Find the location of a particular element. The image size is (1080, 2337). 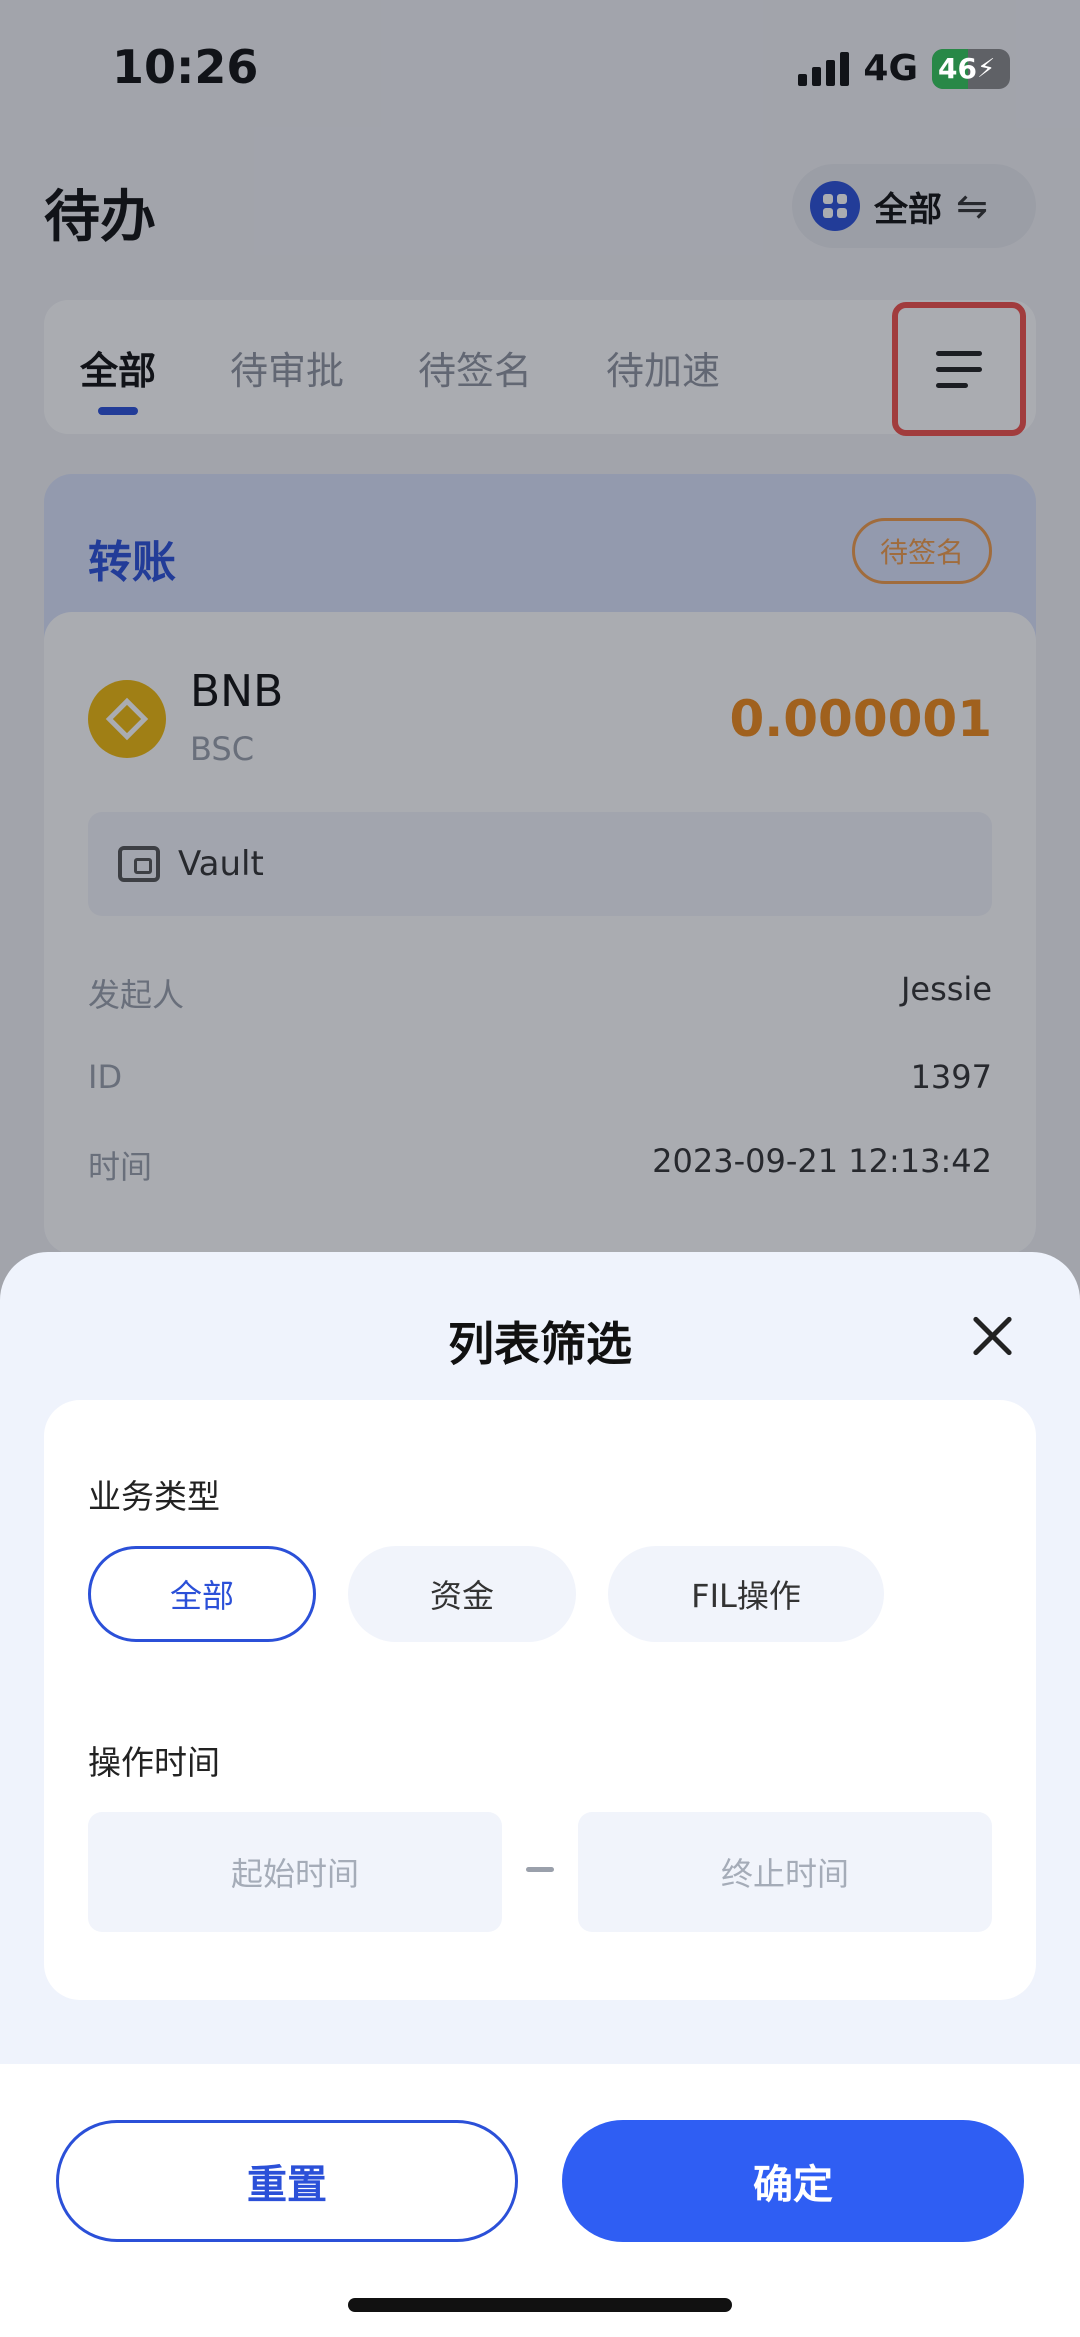

reset-button: 重置 is located at coordinates (287, 2181).